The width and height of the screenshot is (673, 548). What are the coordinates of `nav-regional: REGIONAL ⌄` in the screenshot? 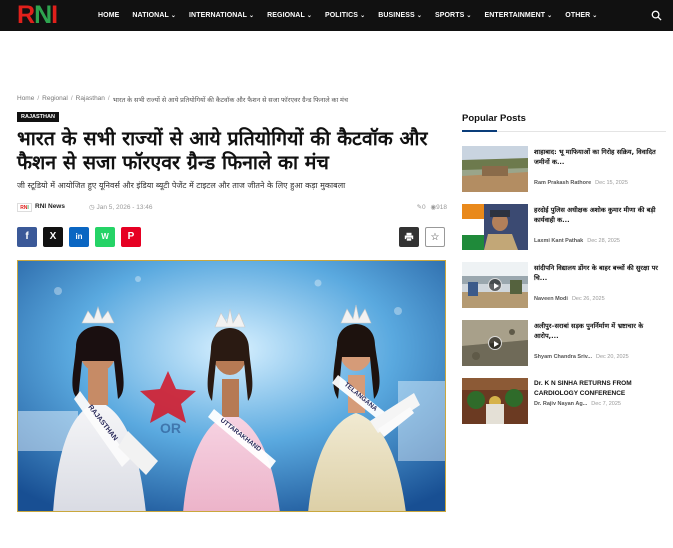 It's located at (289, 15).